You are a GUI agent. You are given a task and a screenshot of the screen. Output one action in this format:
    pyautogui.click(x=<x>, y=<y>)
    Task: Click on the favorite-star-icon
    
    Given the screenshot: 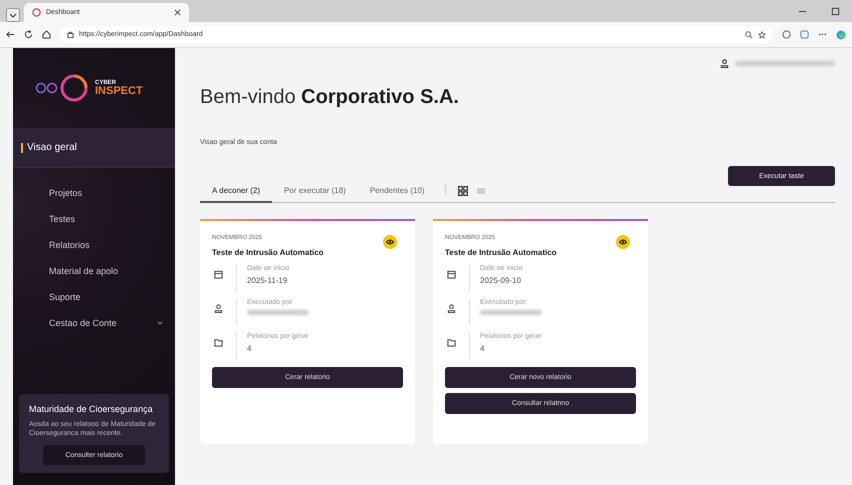 What is the action you would take?
    pyautogui.click(x=762, y=34)
    